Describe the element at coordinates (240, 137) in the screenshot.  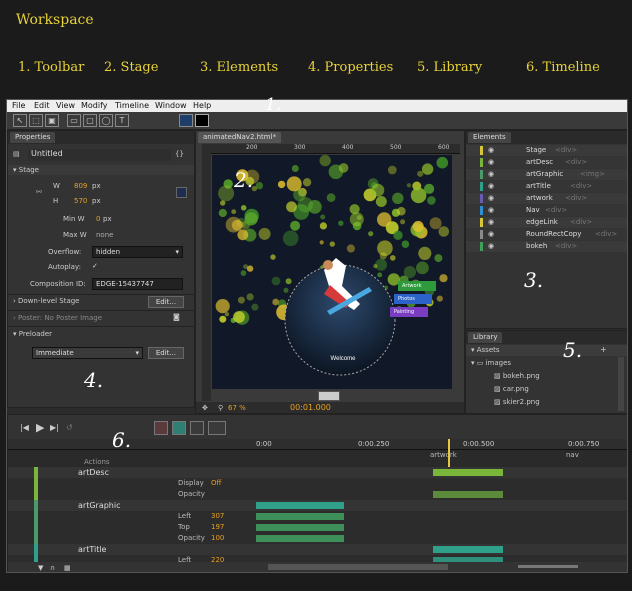
I see `tab-stage-file: animatedNav2.html*` at that location.